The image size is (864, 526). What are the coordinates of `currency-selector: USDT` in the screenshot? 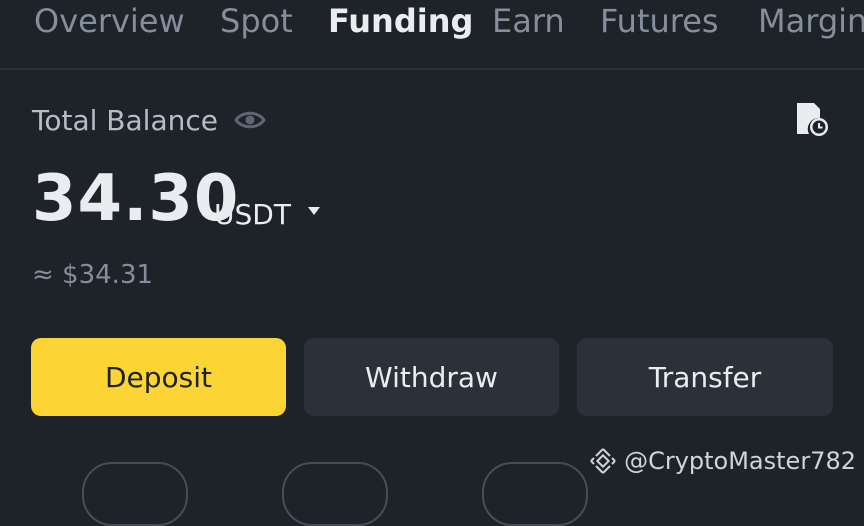 It's located at (252, 214).